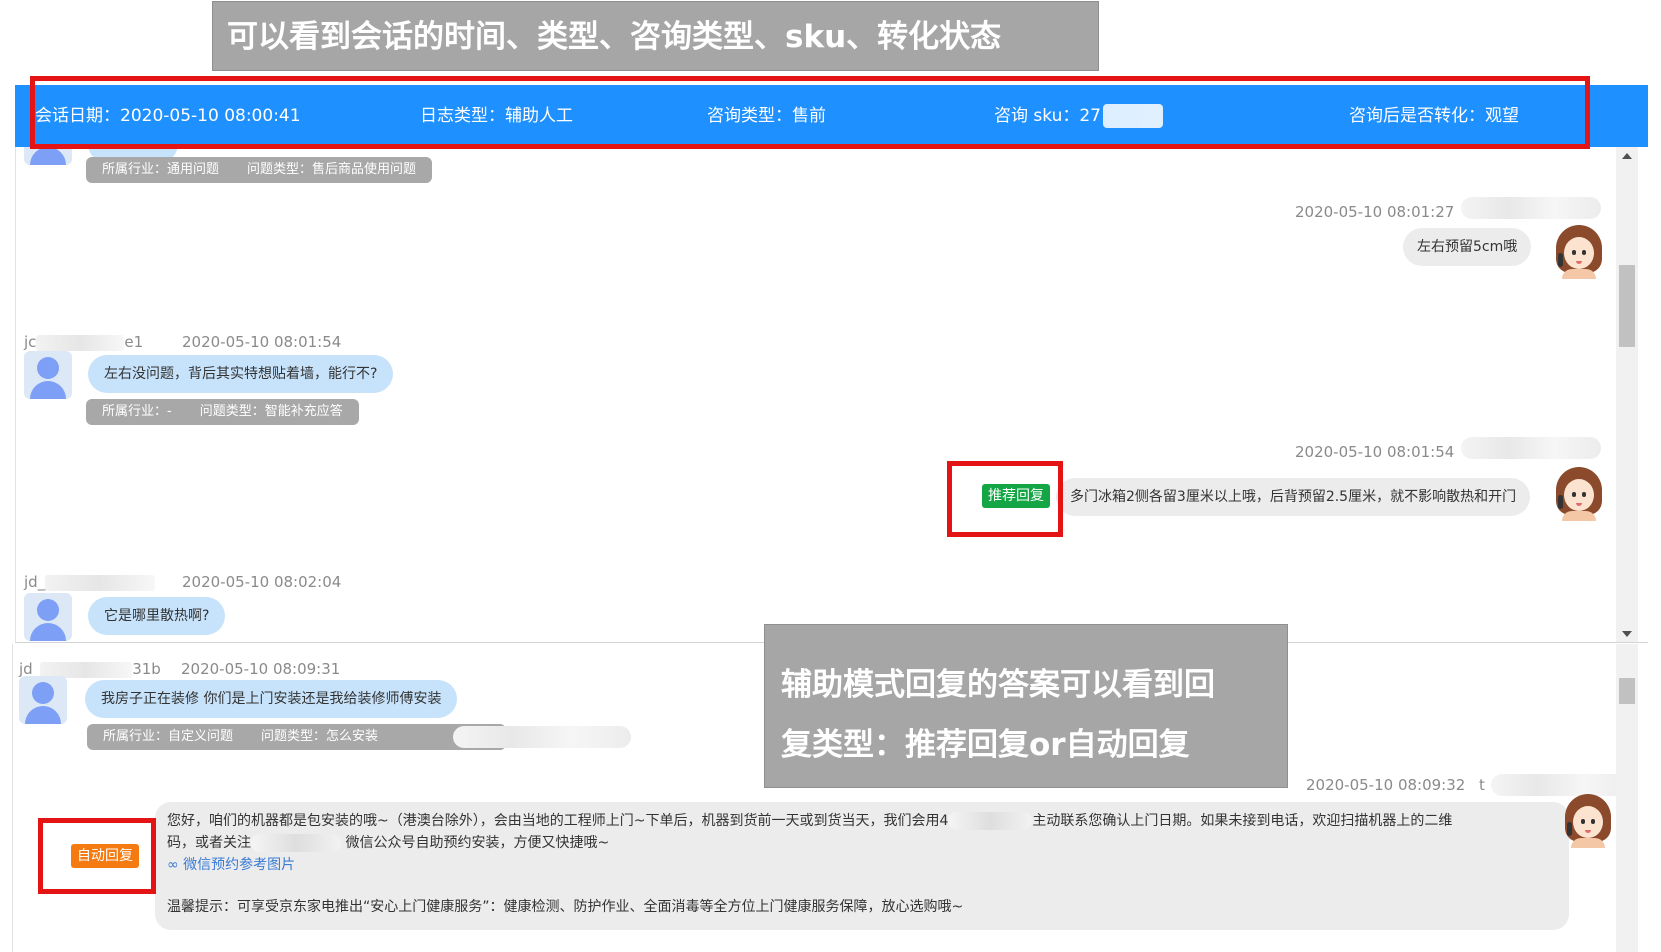 Image resolution: width=1661 pixels, height=952 pixels. Describe the element at coordinates (1133, 116) in the screenshot. I see `sku-redaction` at that location.